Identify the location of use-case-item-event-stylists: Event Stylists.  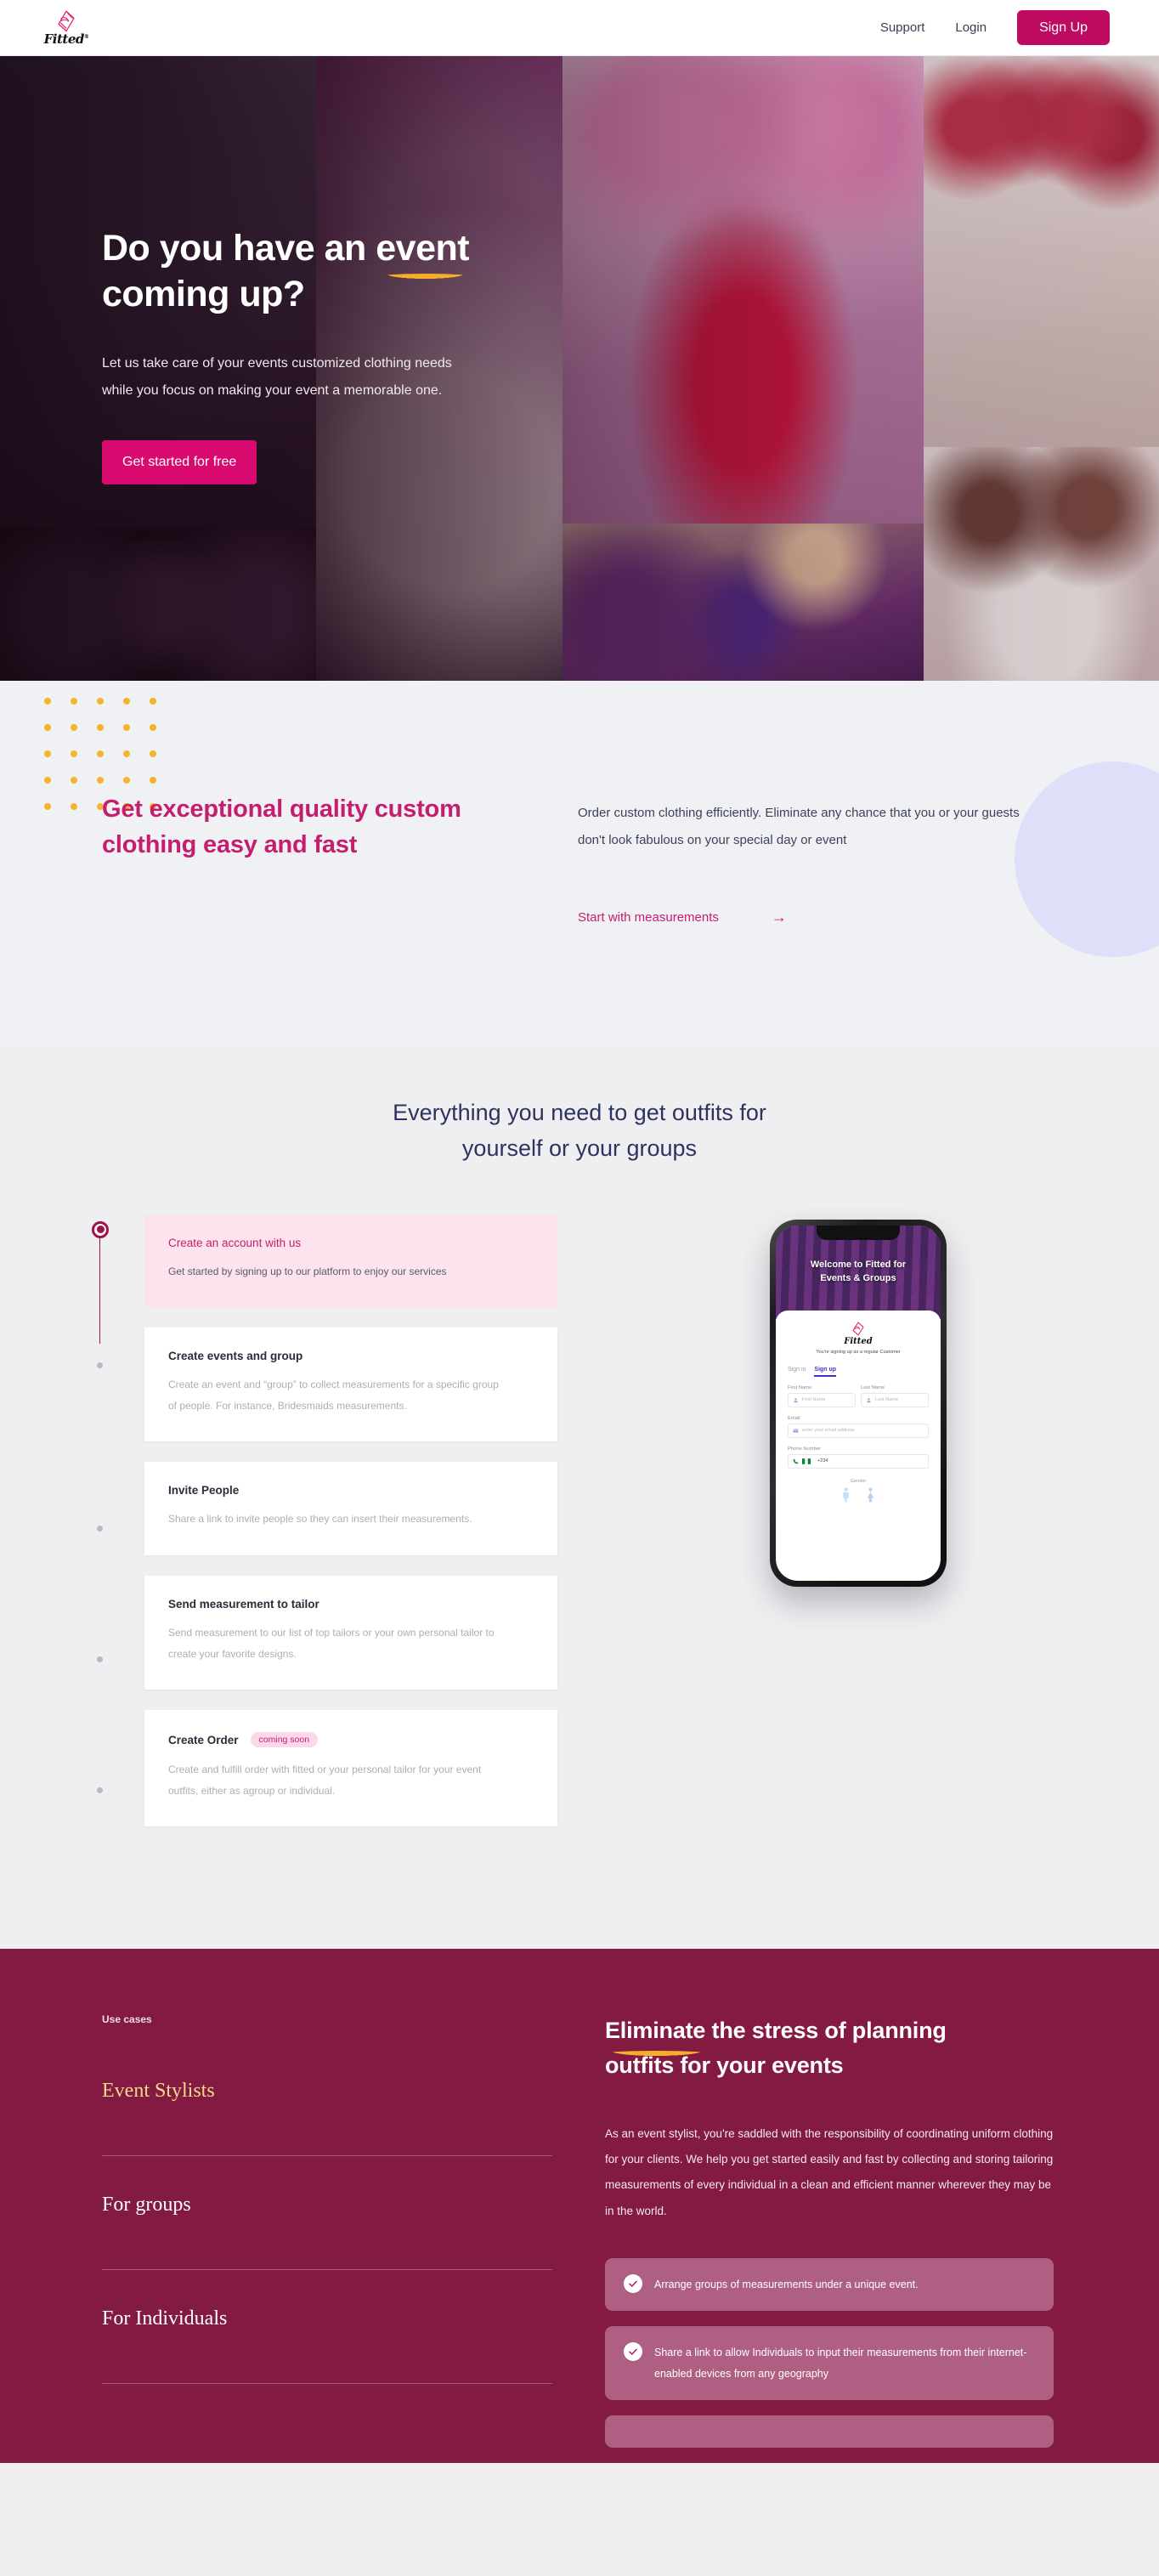
(327, 2118).